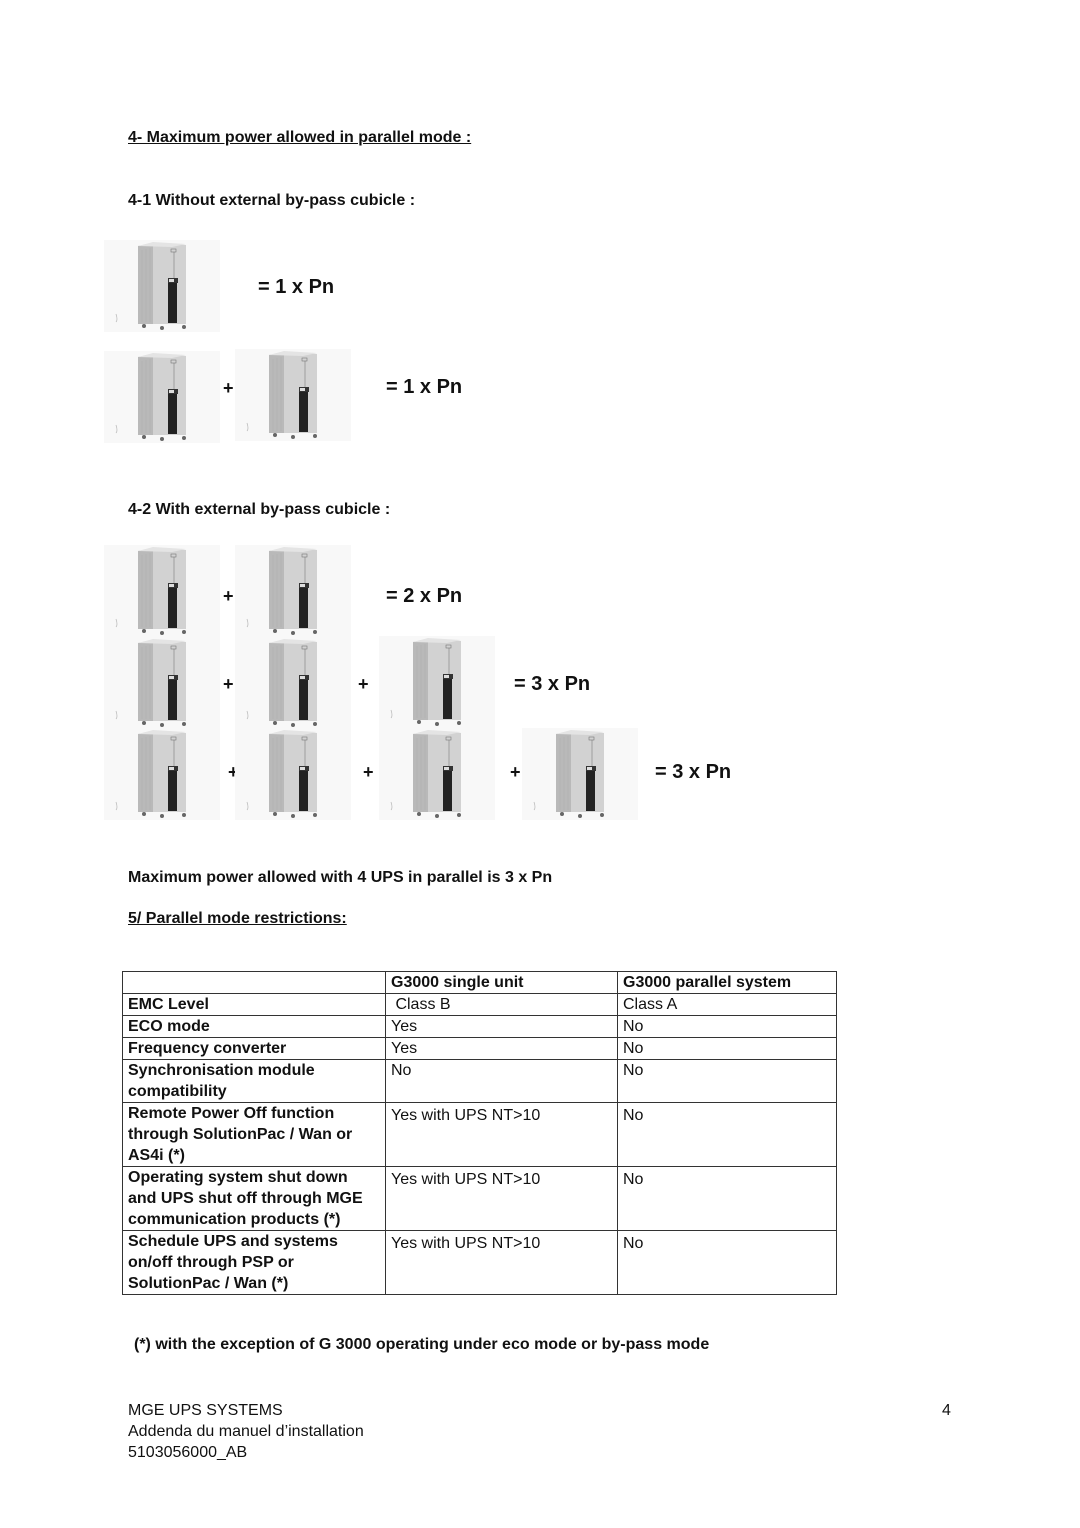  What do you see at coordinates (254, 1004) in the screenshot?
I see `feature-cell: EMC Level` at bounding box center [254, 1004].